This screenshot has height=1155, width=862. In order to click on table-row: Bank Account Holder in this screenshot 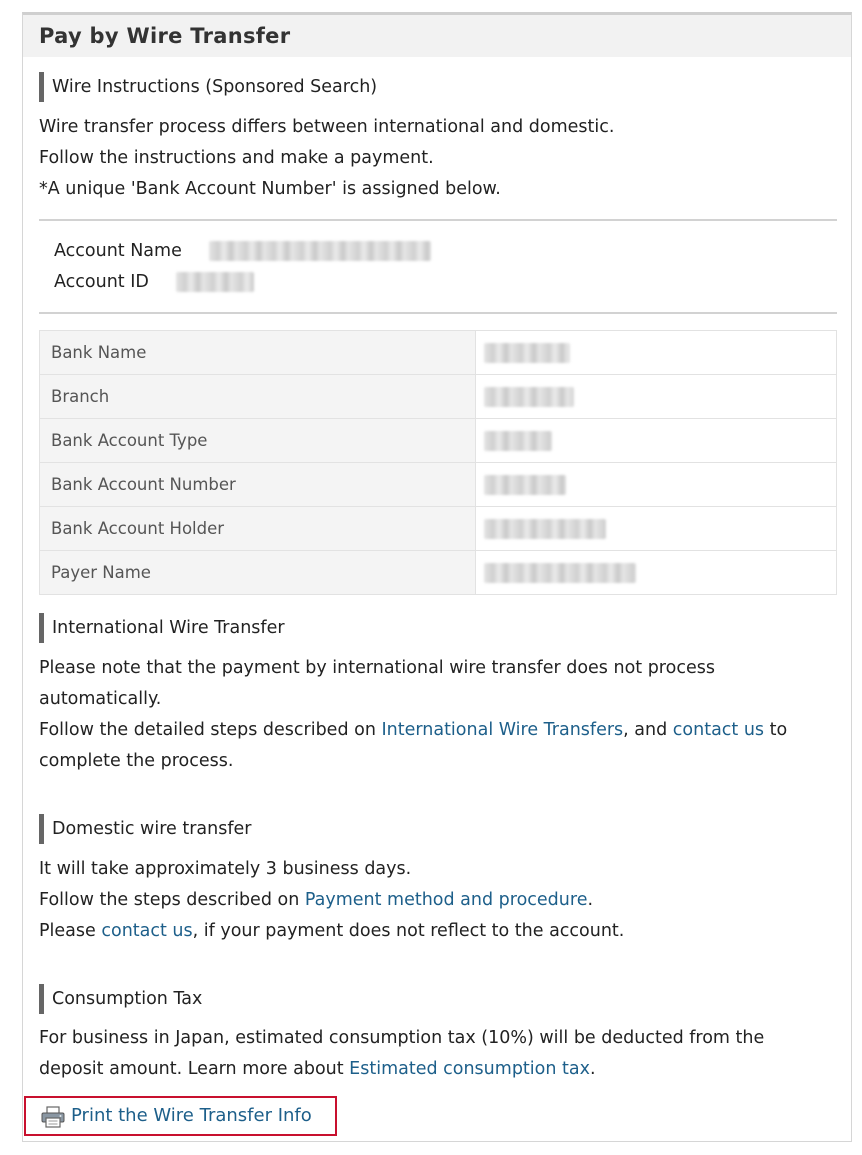, I will do `click(438, 528)`.